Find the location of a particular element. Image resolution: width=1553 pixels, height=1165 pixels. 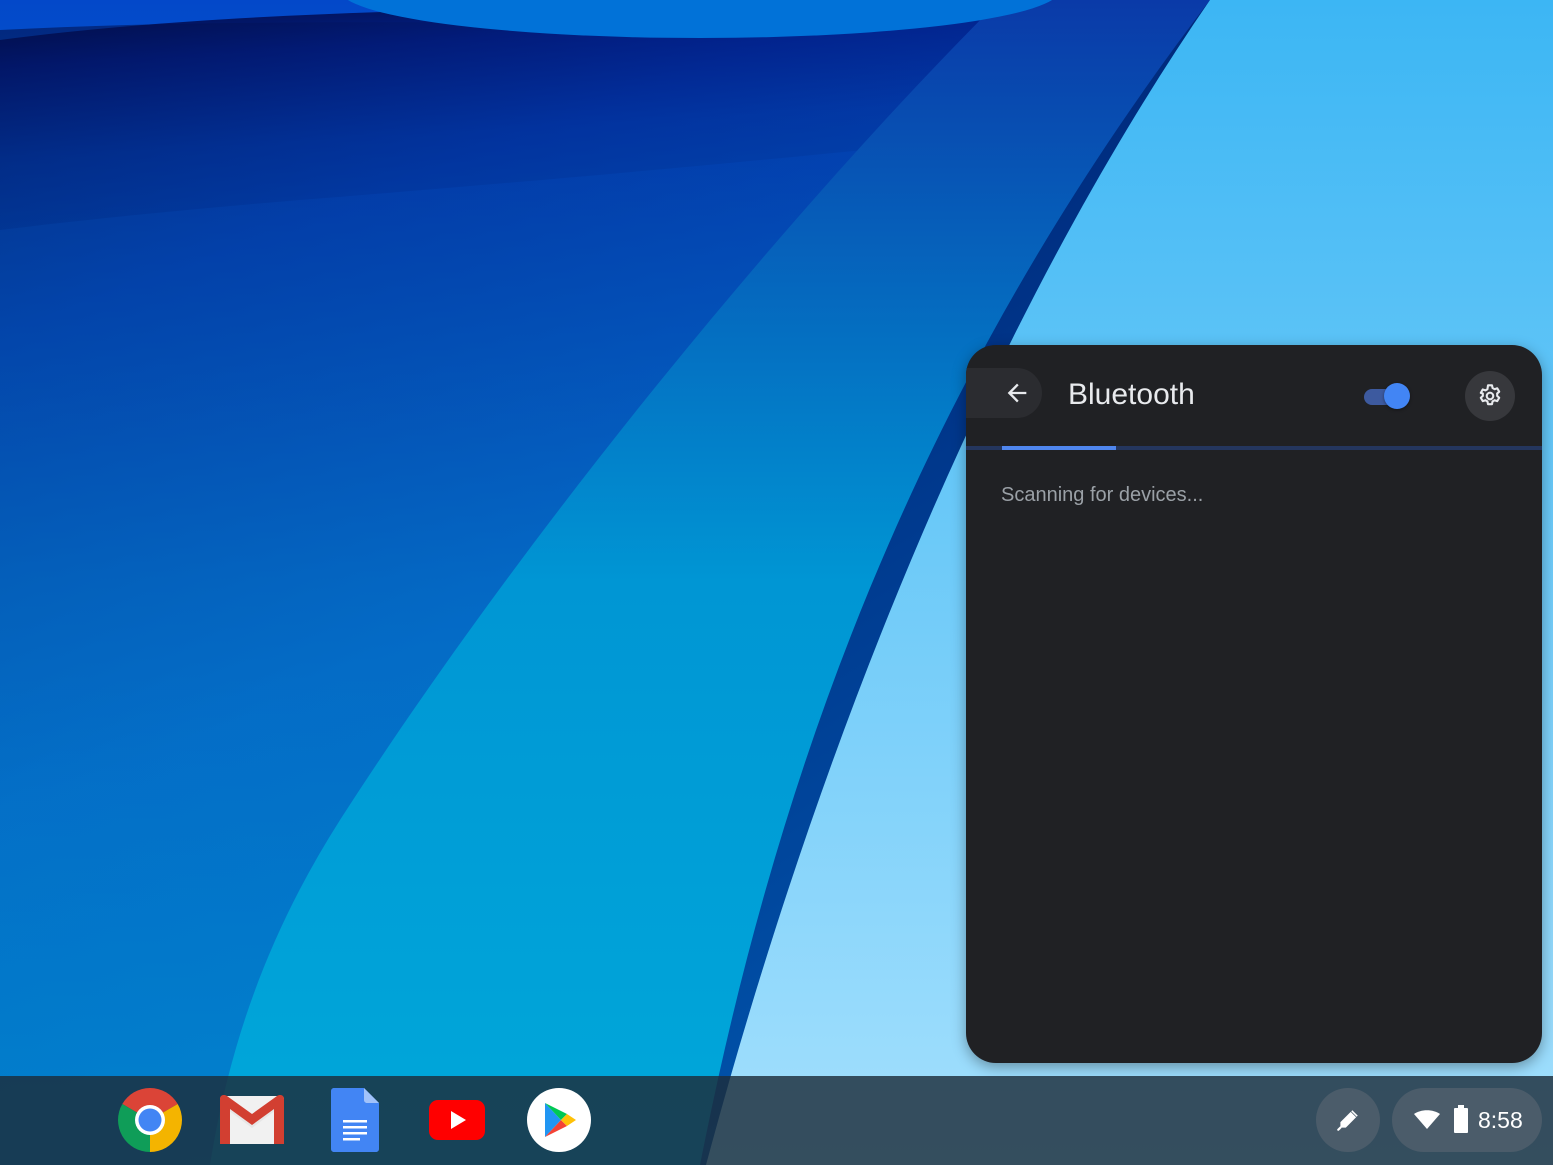

chrome-icon is located at coordinates (150, 1120).